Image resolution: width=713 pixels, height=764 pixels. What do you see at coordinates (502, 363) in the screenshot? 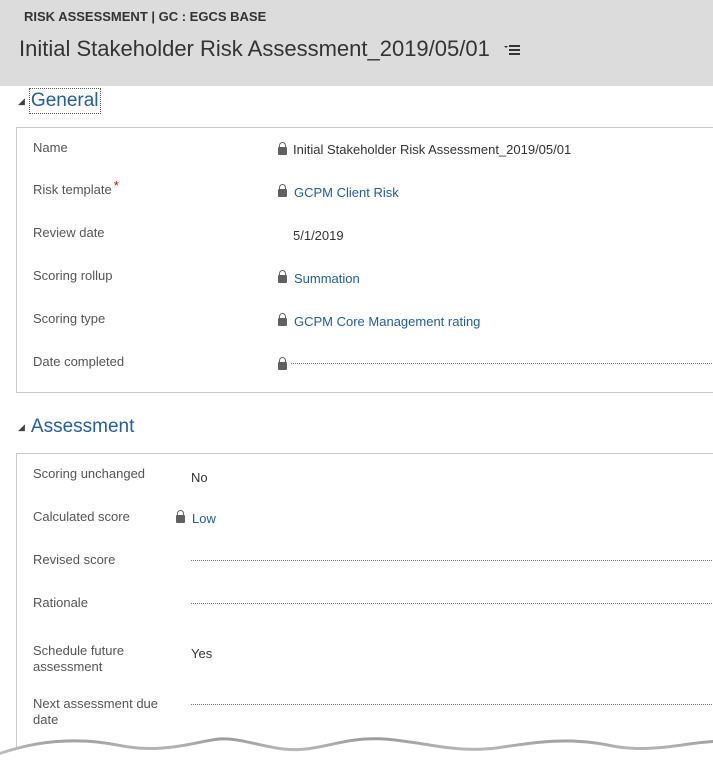
I see `date-completed-field` at bounding box center [502, 363].